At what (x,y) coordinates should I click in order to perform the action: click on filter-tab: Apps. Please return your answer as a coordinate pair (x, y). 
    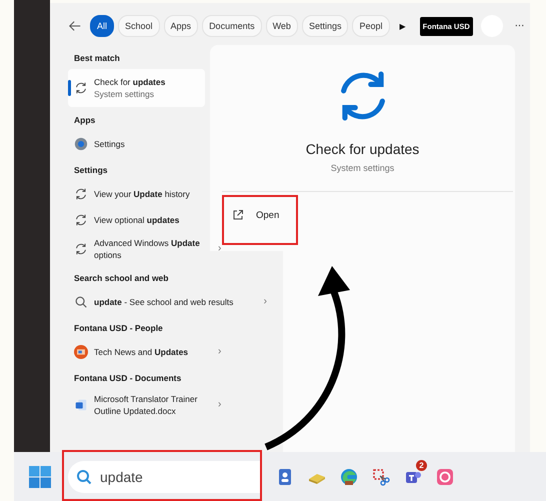
    Looking at the image, I should click on (181, 26).